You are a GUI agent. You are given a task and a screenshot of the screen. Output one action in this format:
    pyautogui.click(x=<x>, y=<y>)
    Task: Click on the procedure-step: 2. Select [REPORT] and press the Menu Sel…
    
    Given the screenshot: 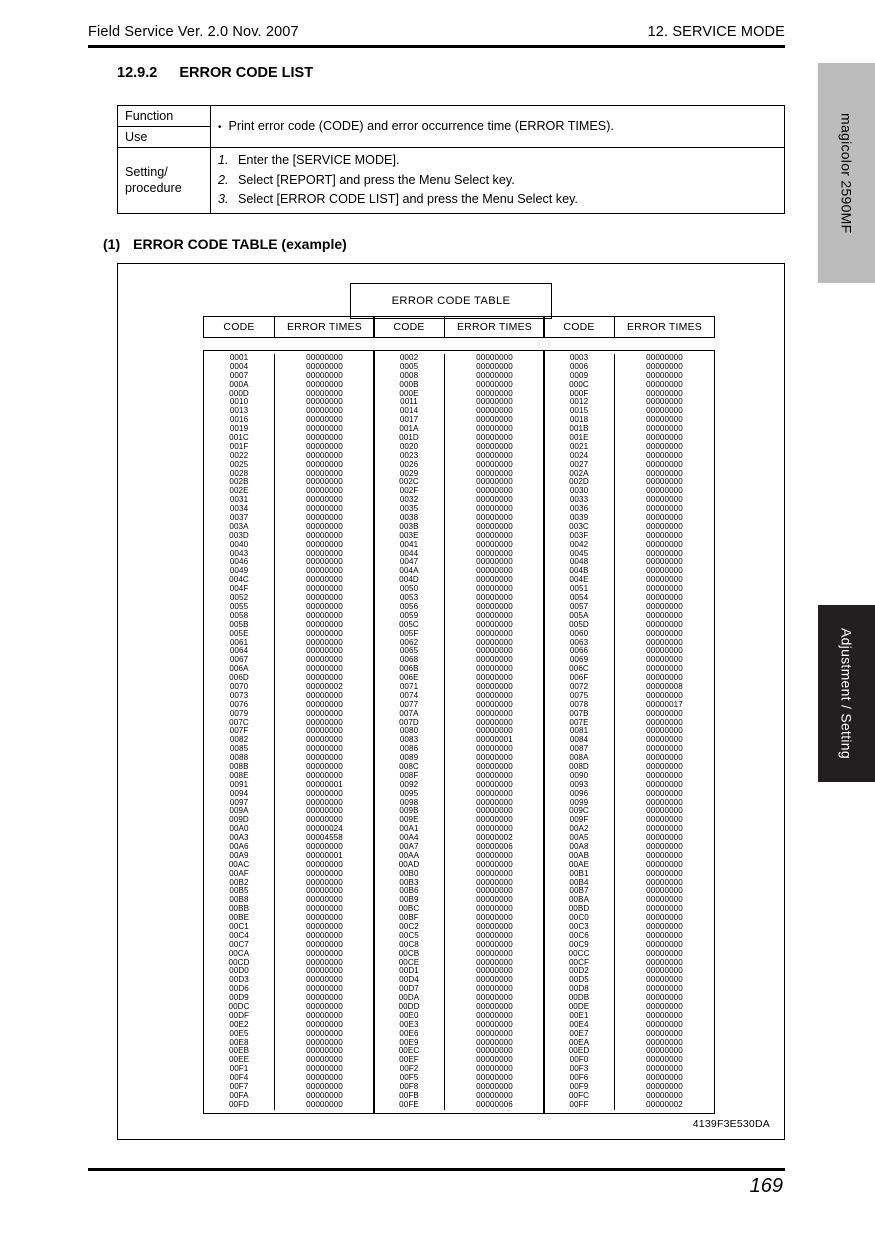 What is the action you would take?
    pyautogui.click(x=497, y=181)
    